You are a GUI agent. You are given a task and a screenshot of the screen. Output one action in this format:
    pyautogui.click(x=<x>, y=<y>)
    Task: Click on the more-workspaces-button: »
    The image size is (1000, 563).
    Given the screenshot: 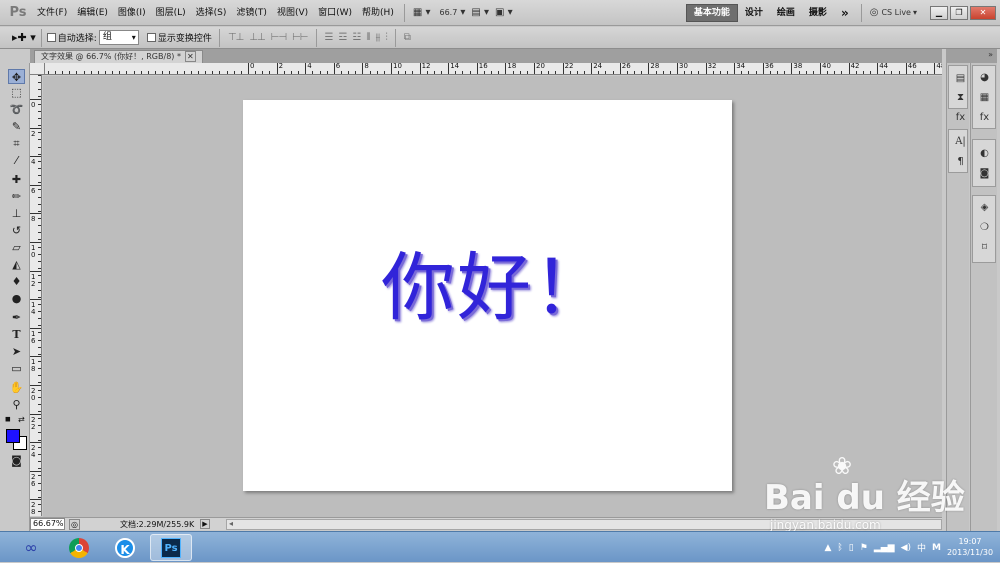 What is the action you would take?
    pyautogui.click(x=845, y=13)
    